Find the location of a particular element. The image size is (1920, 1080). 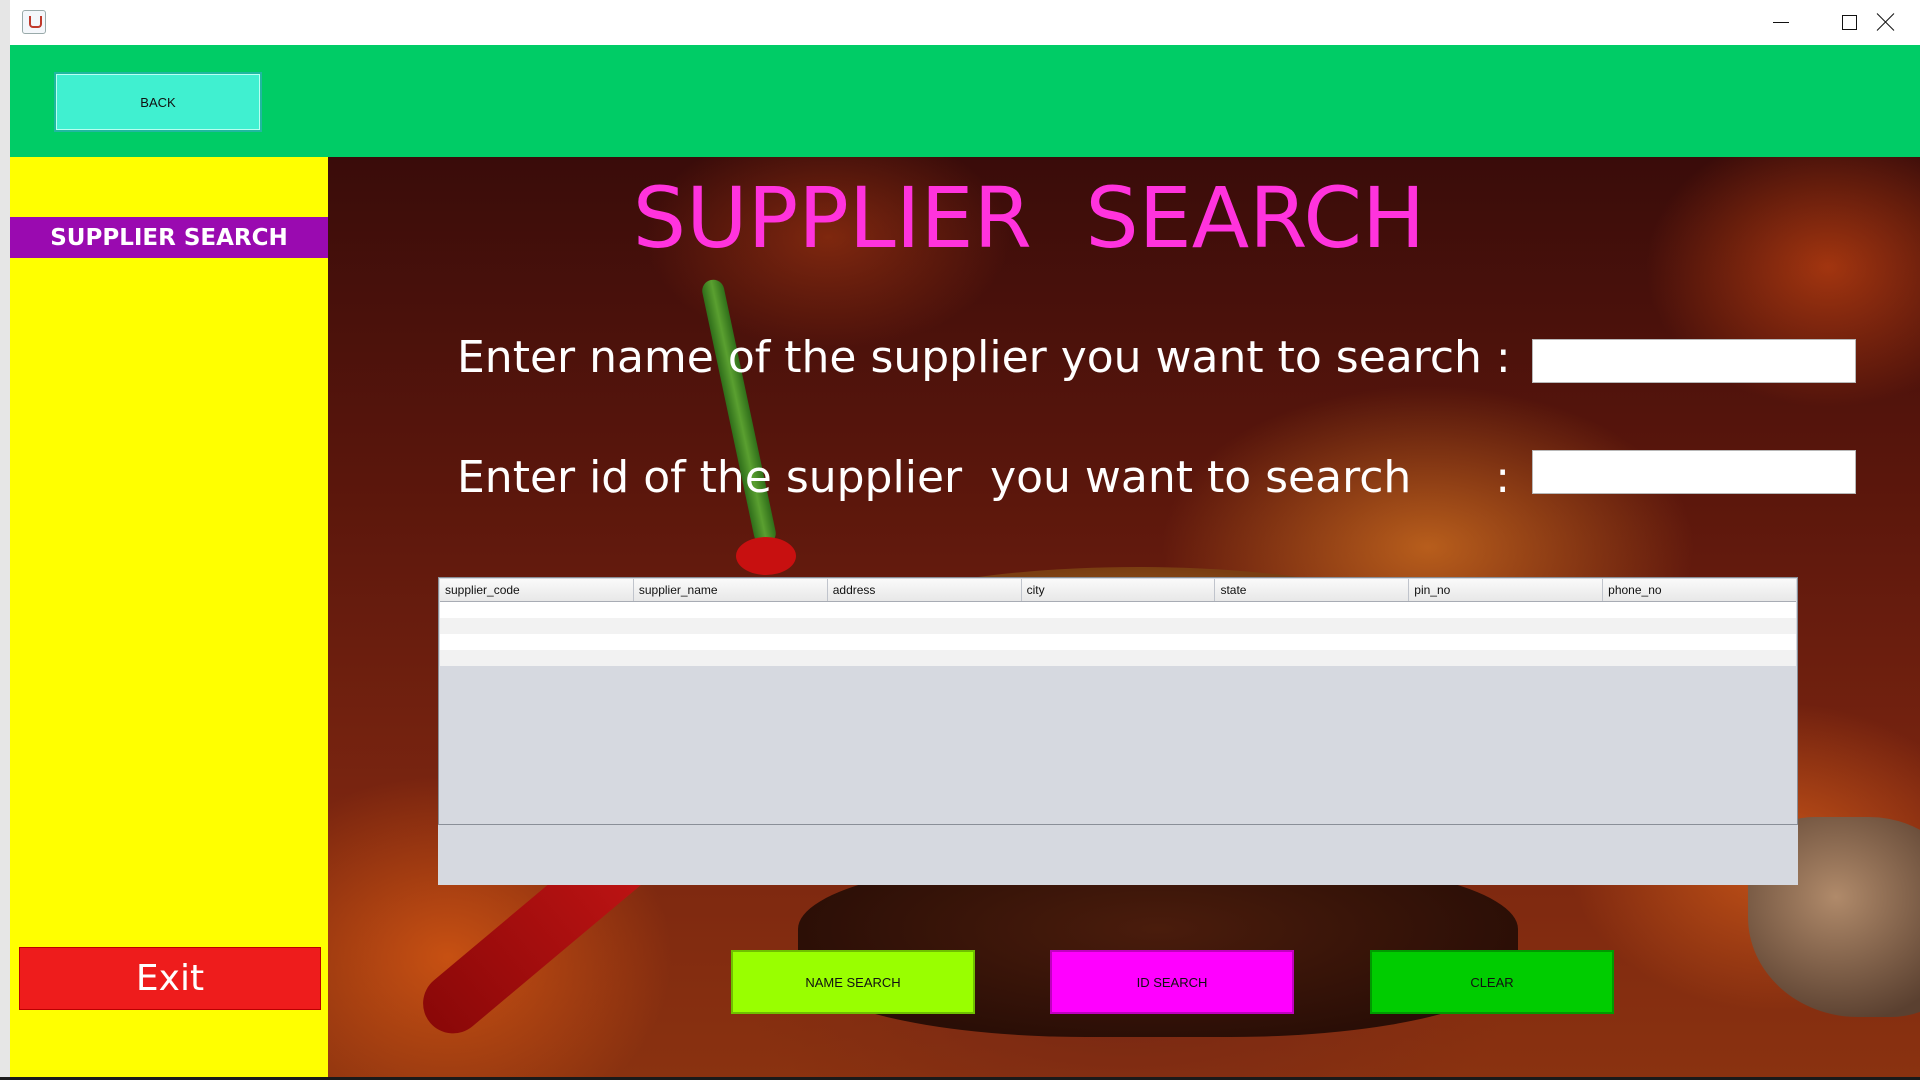

window-title-bar is located at coordinates (965, 23).